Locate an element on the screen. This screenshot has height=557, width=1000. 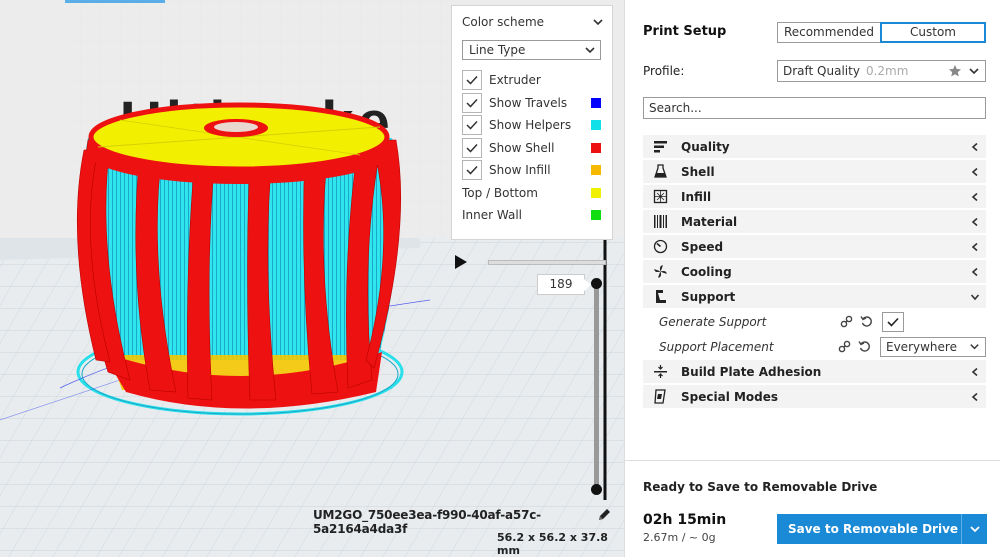
line-type-label: Top / Bottom is located at coordinates (500, 192).